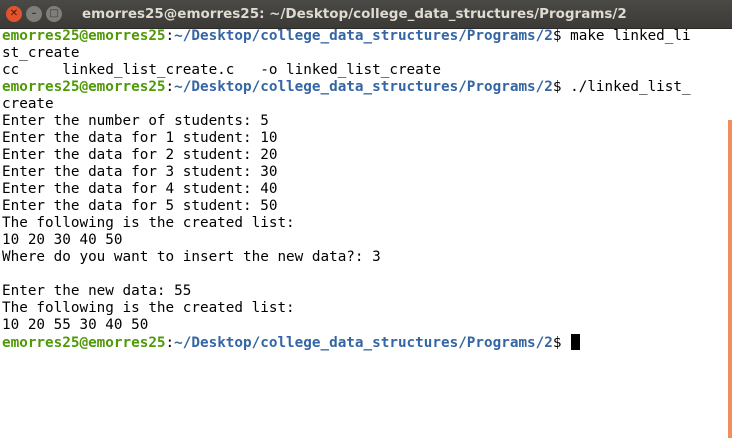 The image size is (732, 438). I want to click on output-line: Enter the new data: 55, so click(97, 291).